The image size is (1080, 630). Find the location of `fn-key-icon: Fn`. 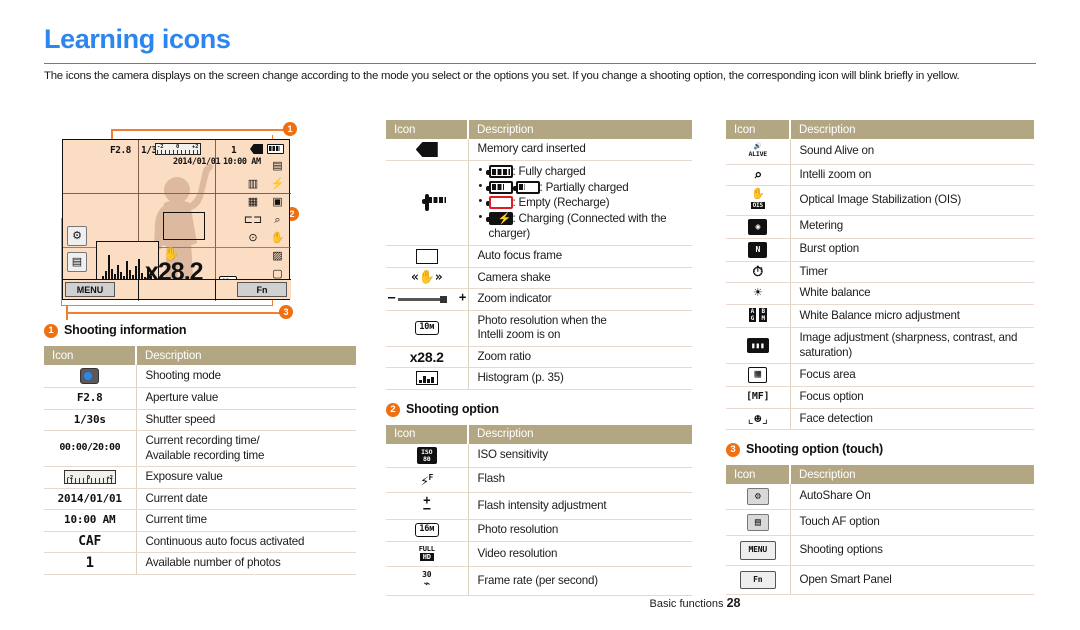

fn-key-icon: Fn is located at coordinates (757, 579).